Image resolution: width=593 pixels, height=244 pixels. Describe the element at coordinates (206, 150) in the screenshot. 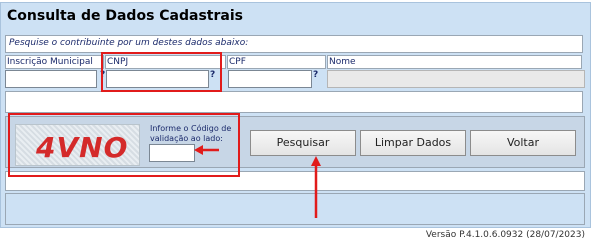

I see `arrow-to-captcha-input` at that location.